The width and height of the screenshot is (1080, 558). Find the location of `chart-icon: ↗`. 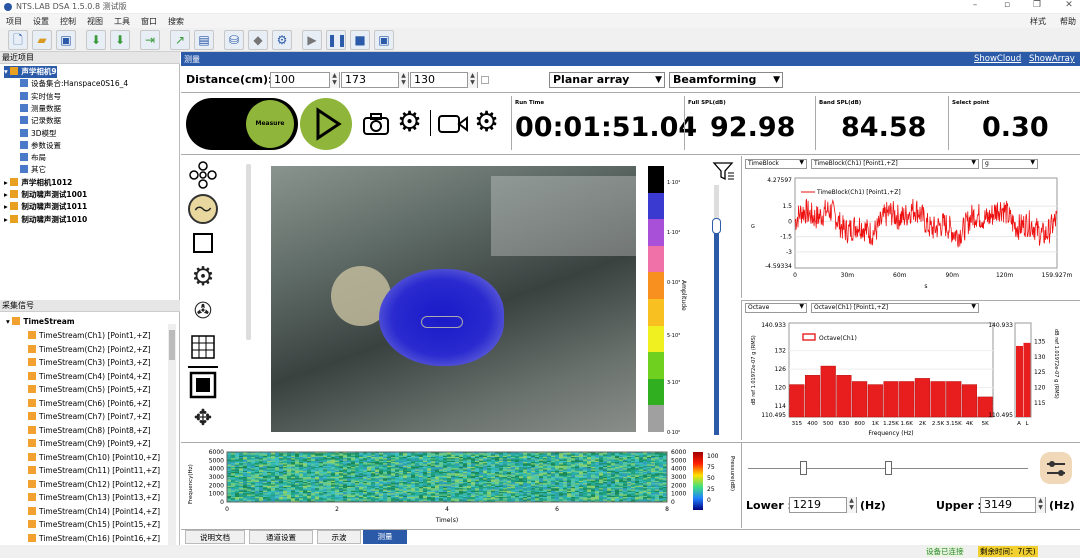

chart-icon: ↗ is located at coordinates (180, 40).